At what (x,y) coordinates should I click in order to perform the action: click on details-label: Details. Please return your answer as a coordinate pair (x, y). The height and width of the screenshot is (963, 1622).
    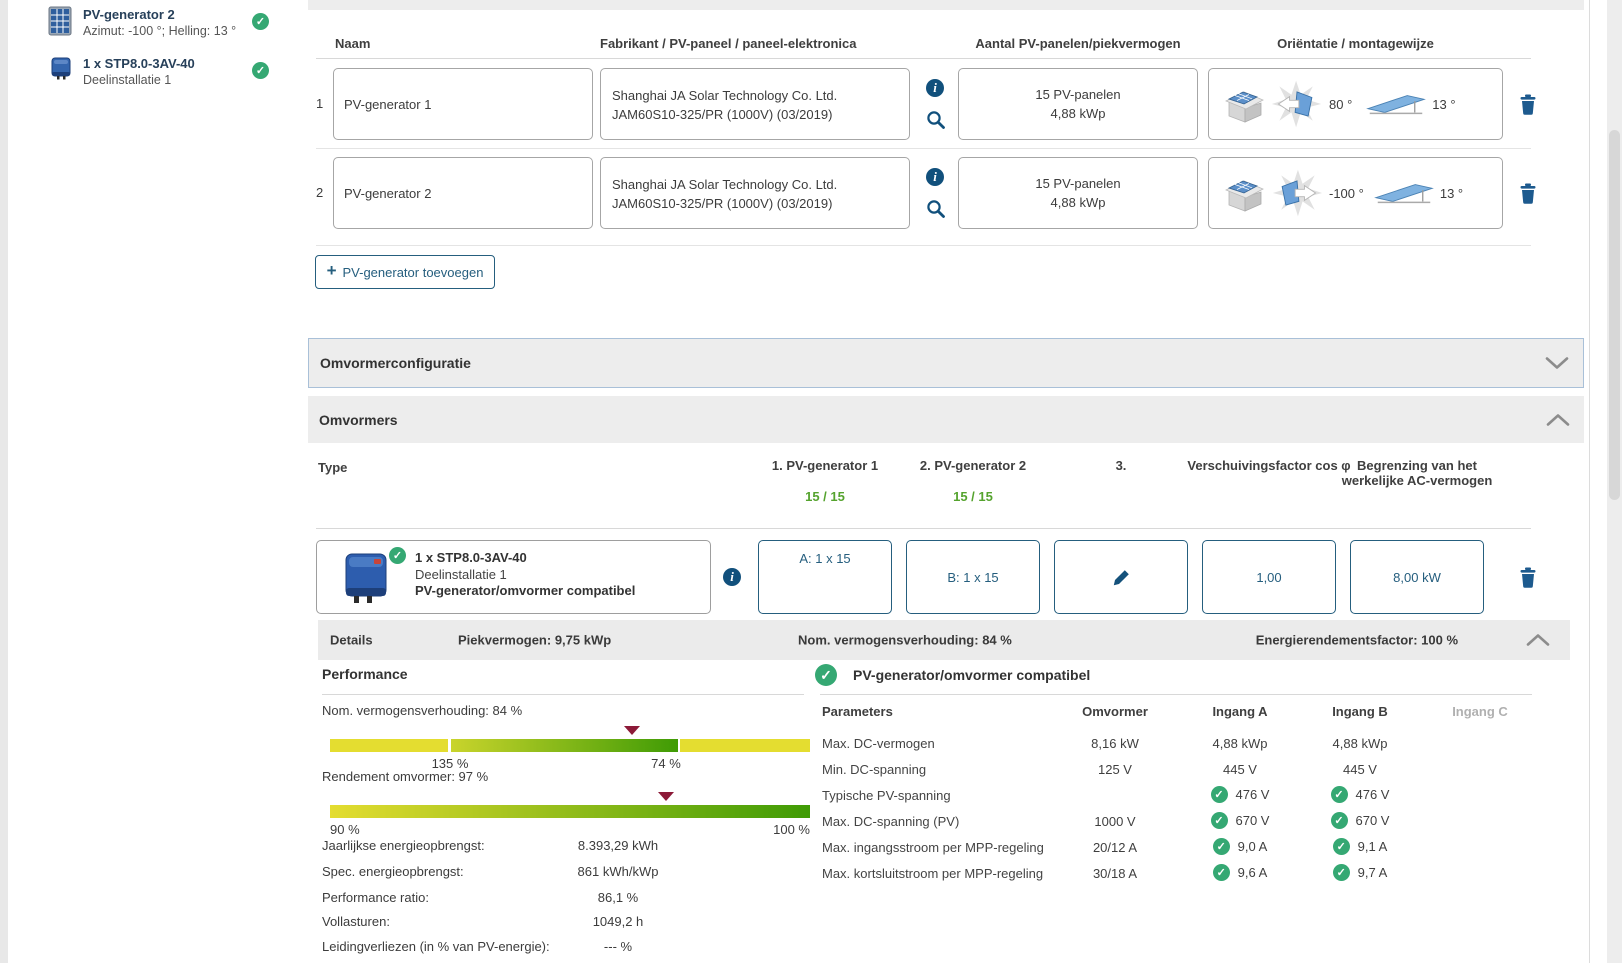
    Looking at the image, I should click on (351, 640).